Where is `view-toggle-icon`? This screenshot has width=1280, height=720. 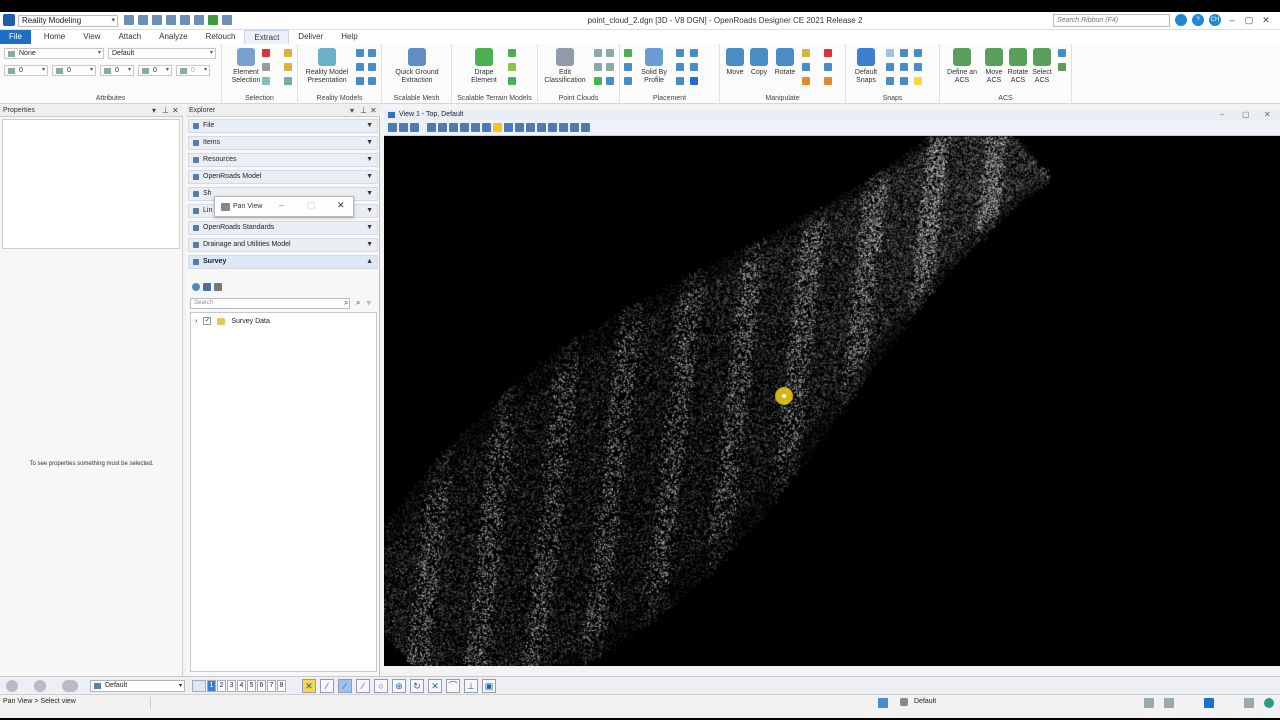 view-toggle-icon is located at coordinates (129, 20).